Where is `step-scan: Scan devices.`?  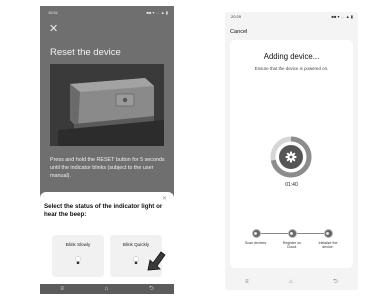
step-scan: Scan devices. is located at coordinates (256, 236).